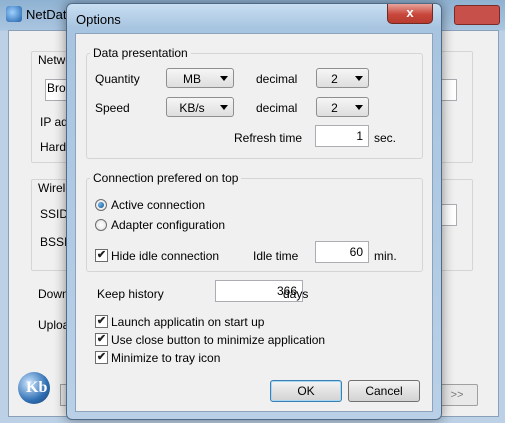 This screenshot has width=505, height=423. What do you see at coordinates (296, 294) in the screenshot?
I see `keep-history-unit: days` at bounding box center [296, 294].